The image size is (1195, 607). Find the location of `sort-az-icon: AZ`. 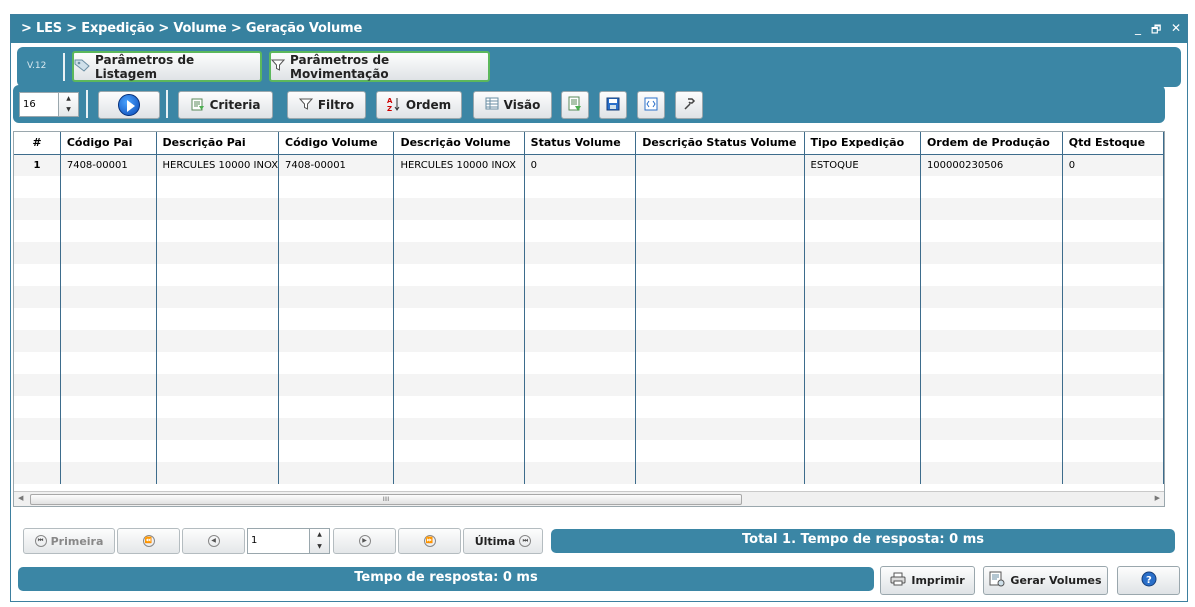

sort-az-icon: AZ is located at coordinates (394, 105).